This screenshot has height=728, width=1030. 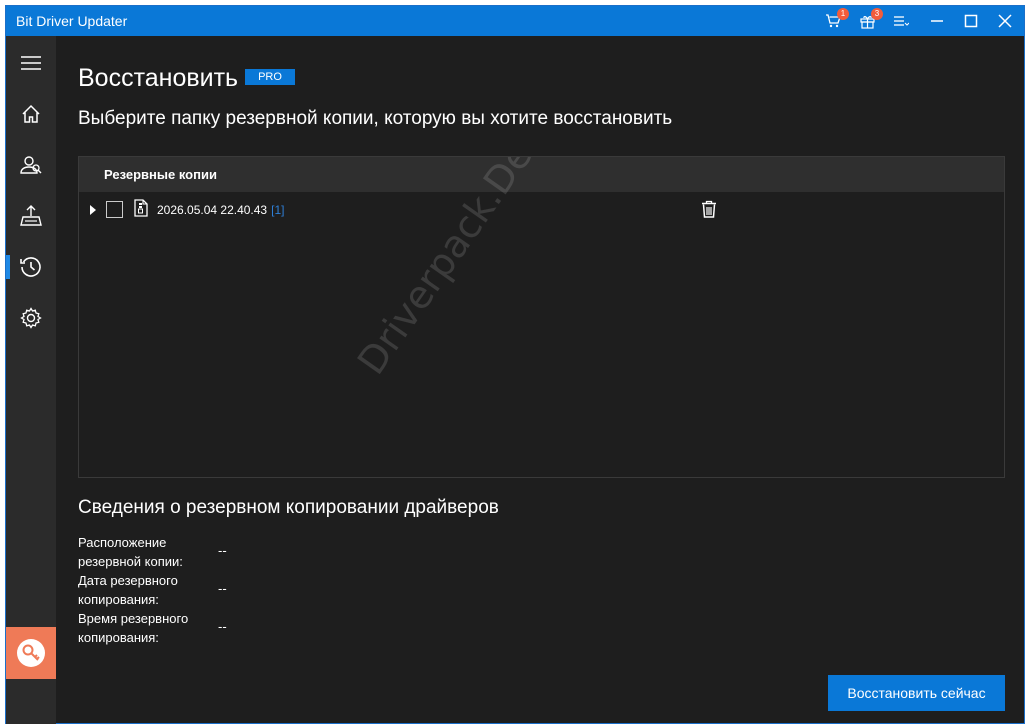 I want to click on key-icon, so click(x=31, y=653).